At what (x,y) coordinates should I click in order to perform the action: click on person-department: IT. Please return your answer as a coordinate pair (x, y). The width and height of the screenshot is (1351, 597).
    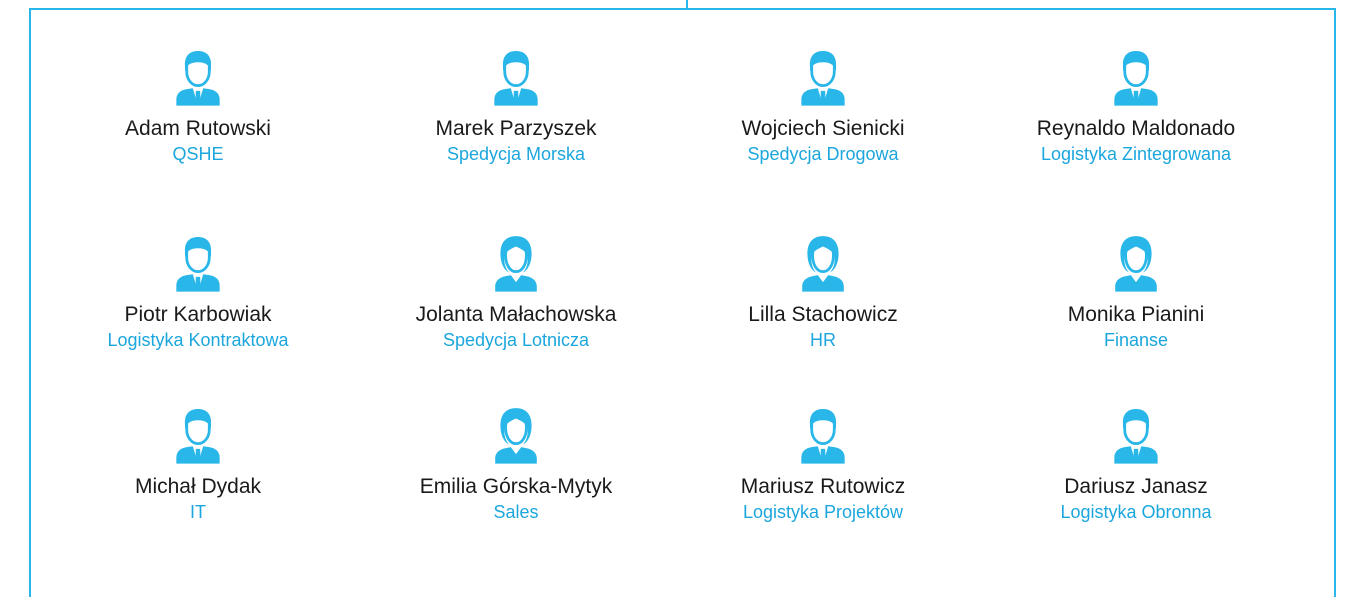
    Looking at the image, I should click on (198, 512).